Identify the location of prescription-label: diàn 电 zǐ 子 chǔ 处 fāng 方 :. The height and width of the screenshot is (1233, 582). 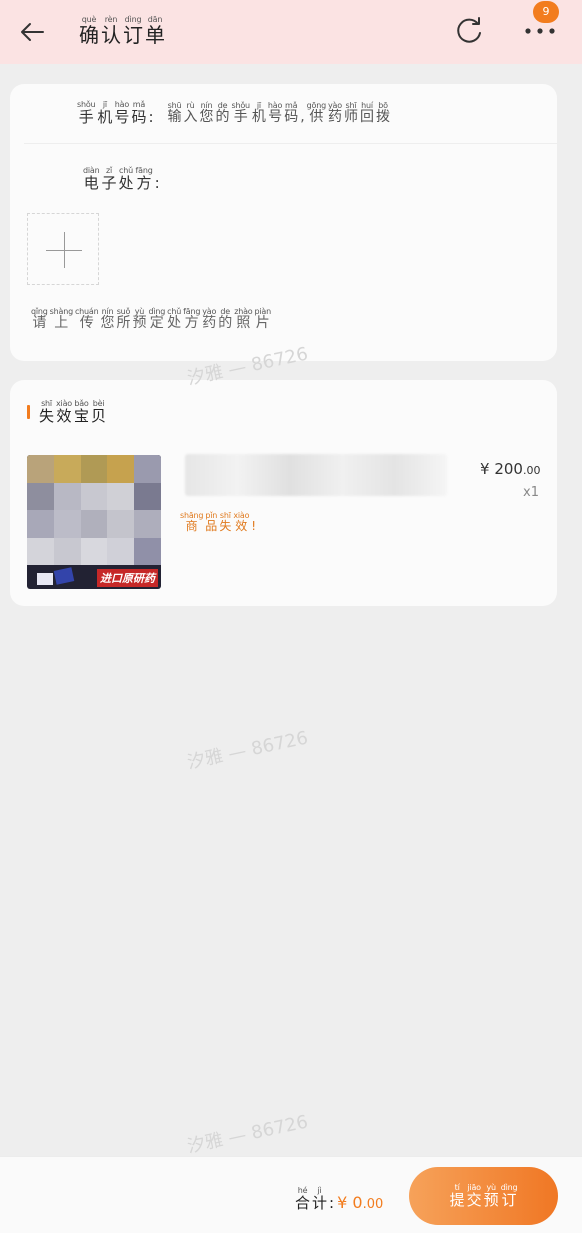
(121, 179).